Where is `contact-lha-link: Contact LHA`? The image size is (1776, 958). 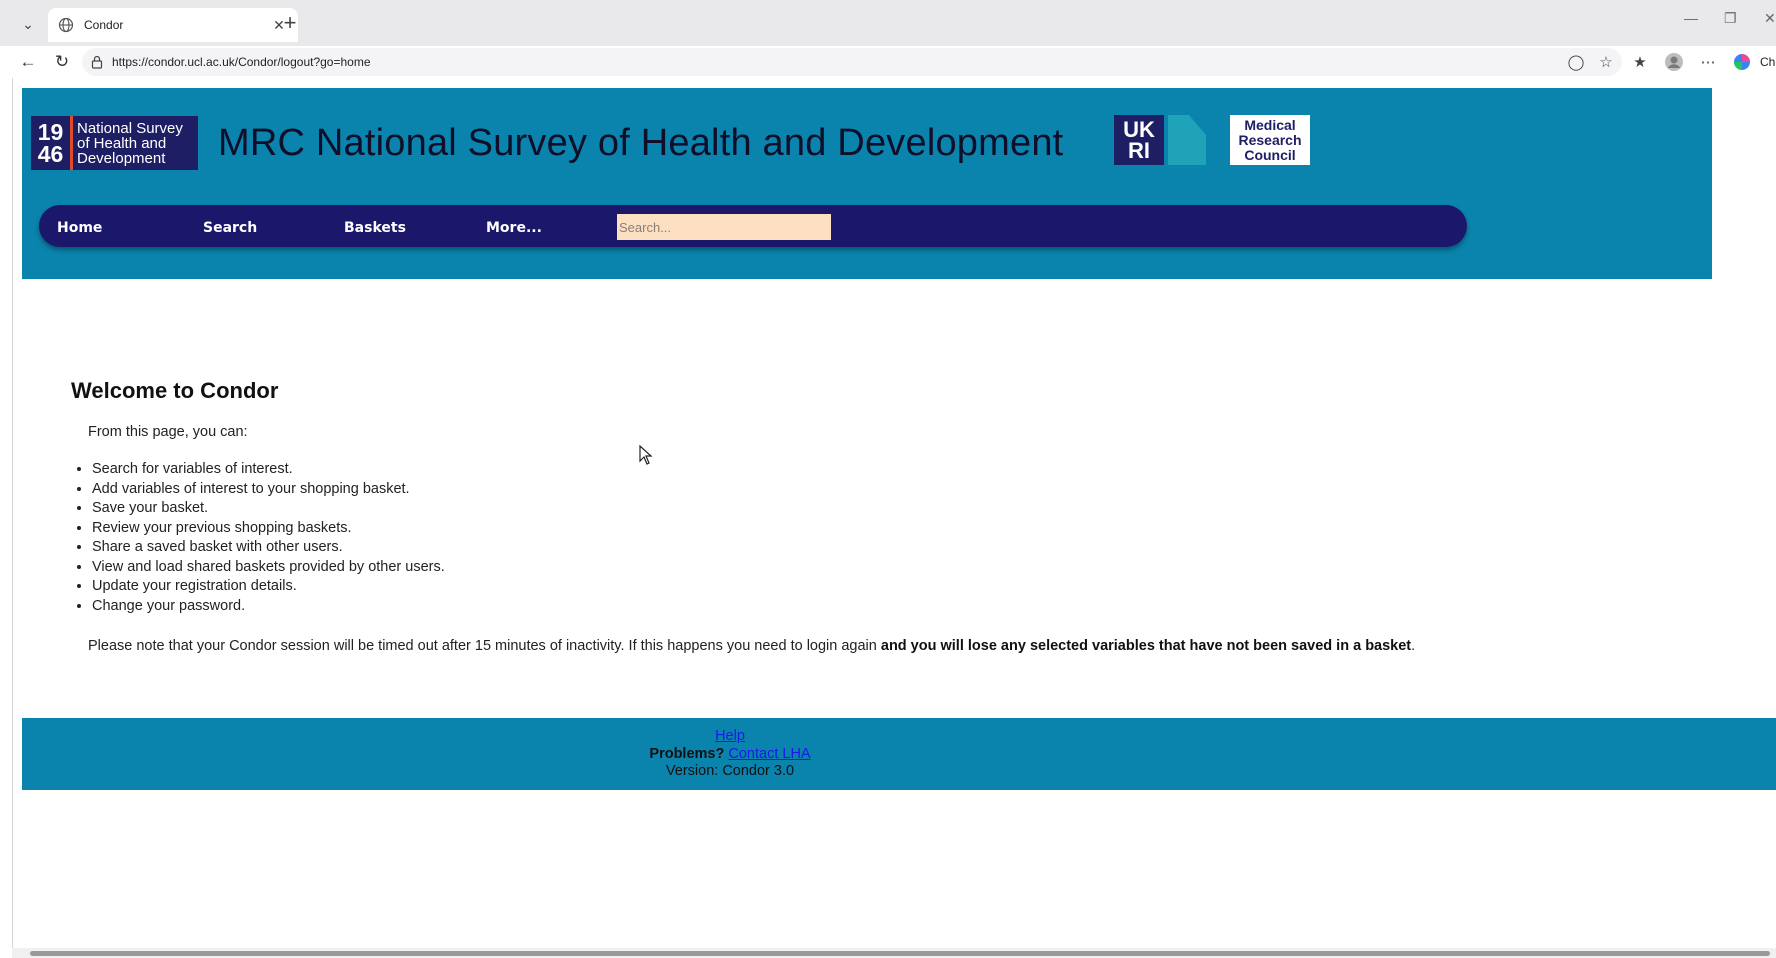 contact-lha-link: Contact LHA is located at coordinates (769, 754).